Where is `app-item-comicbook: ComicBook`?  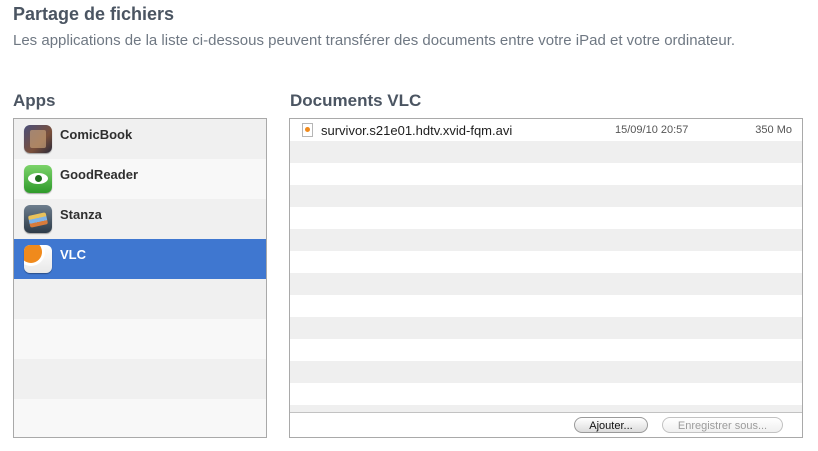
app-item-comicbook: ComicBook is located at coordinates (140, 139).